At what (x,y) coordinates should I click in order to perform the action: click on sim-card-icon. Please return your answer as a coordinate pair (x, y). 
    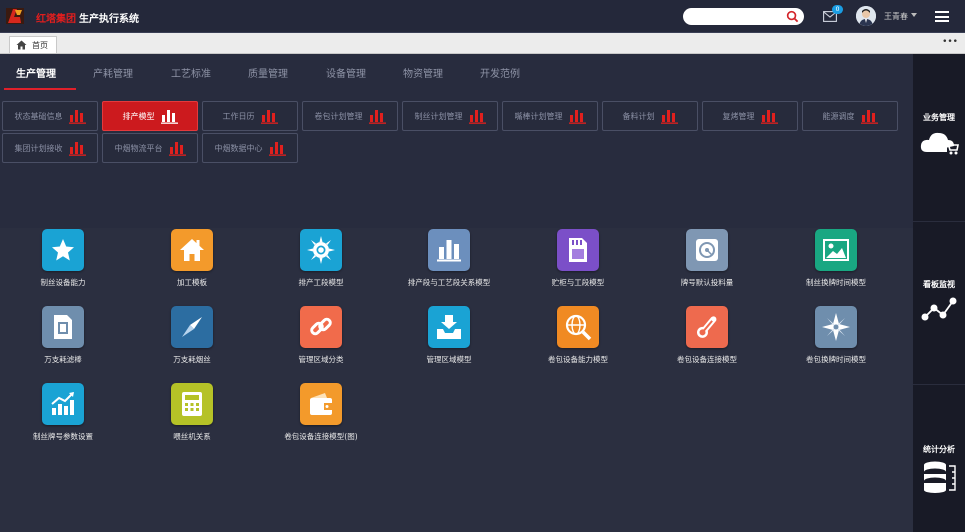
    Looking at the image, I should click on (63, 327).